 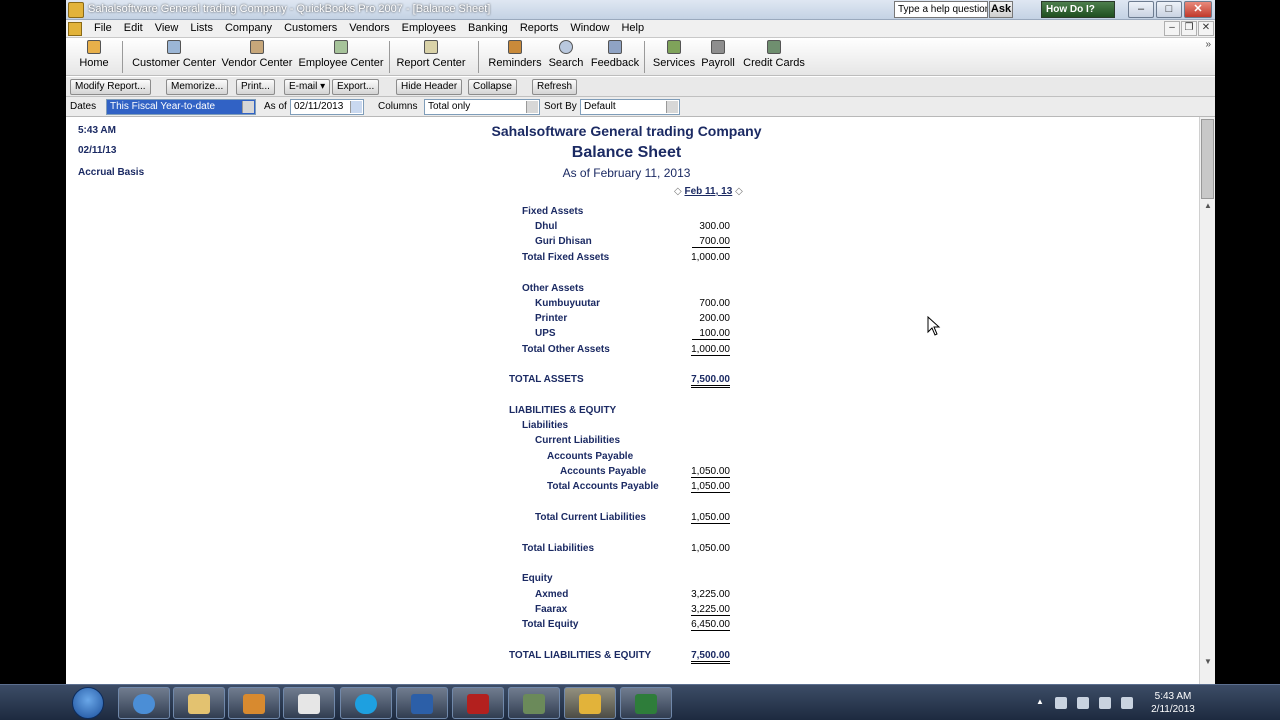 What do you see at coordinates (369, 28) in the screenshot?
I see `menu-vendors: Vendors` at bounding box center [369, 28].